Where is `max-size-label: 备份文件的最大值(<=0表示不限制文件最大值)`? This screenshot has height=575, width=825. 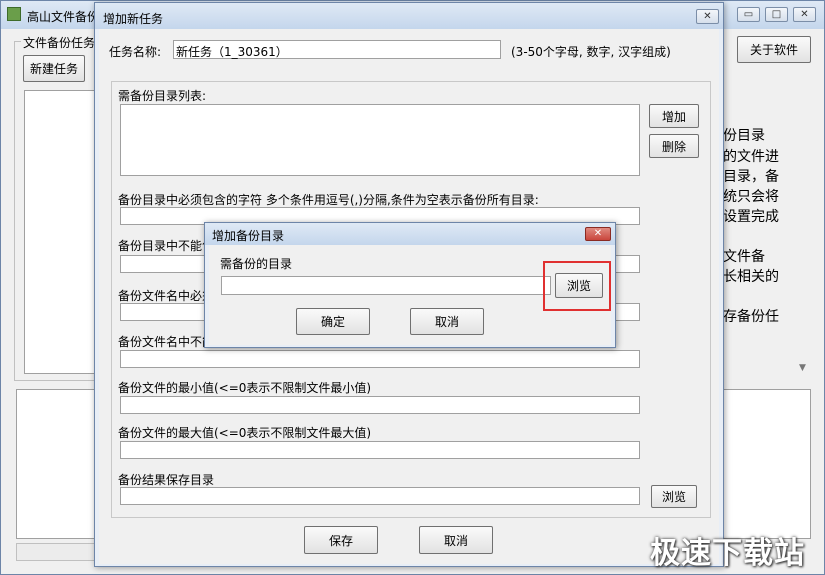
max-size-label: 备份文件的最大值(<=0表示不限制文件最大值) is located at coordinates (245, 433).